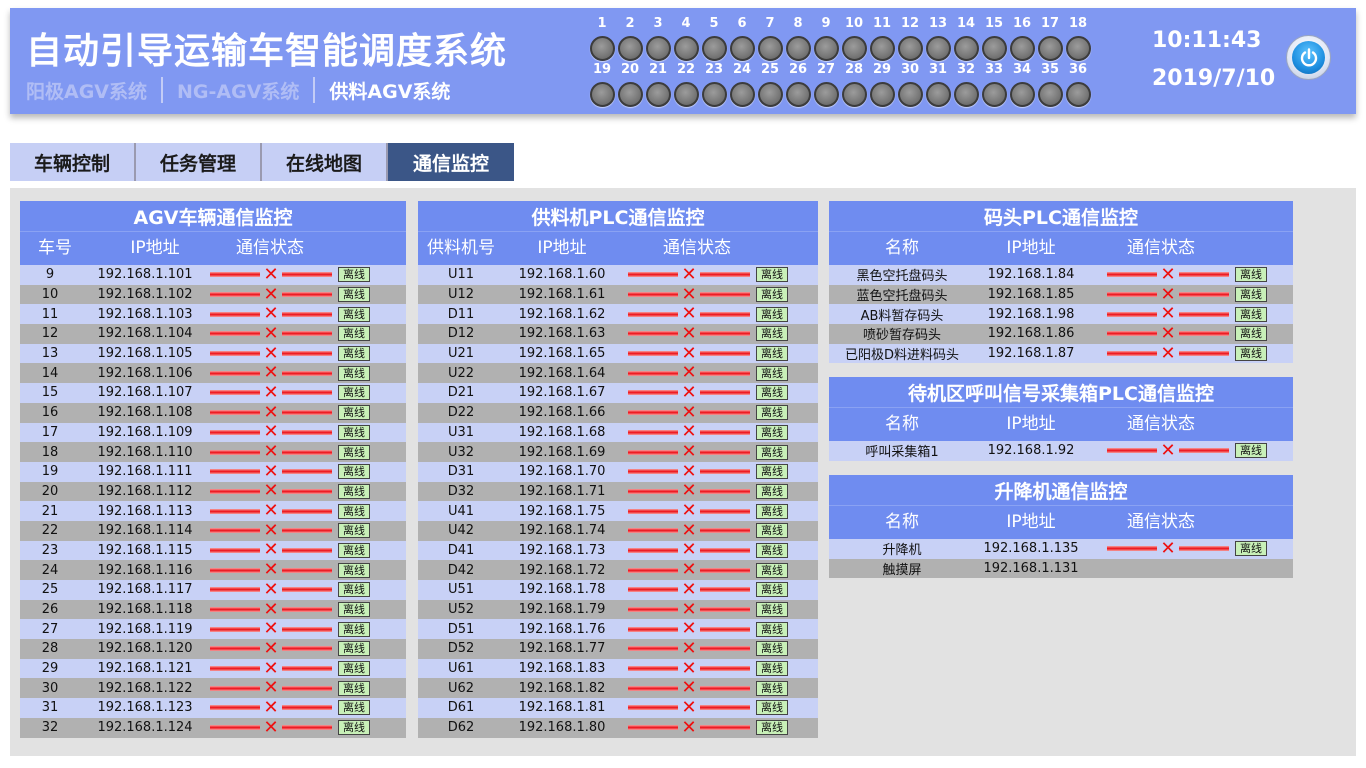  I want to click on vehicle-indicator: 28, so click(854, 84).